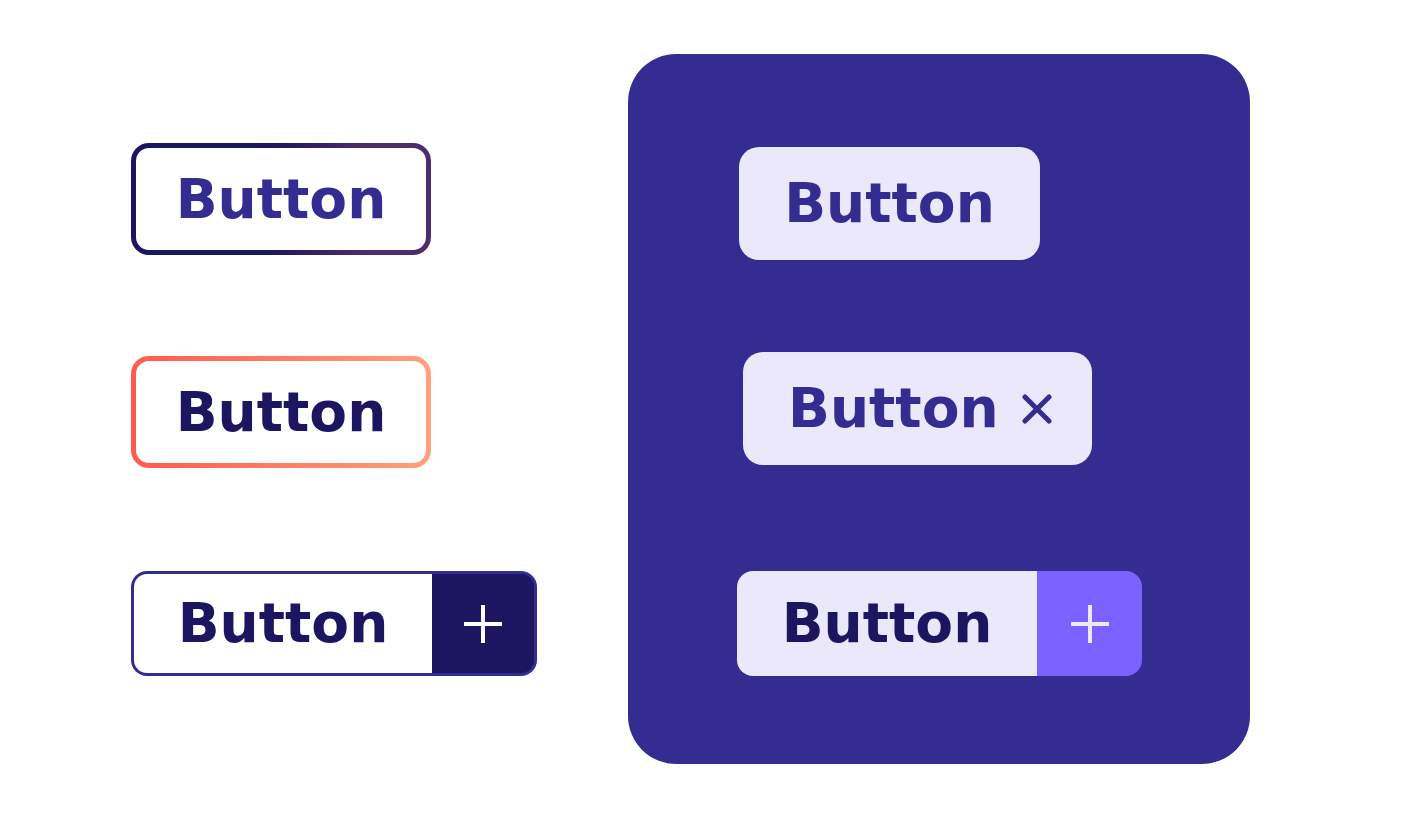 This screenshot has width=1413, height=827. Describe the element at coordinates (1036, 408) in the screenshot. I see `close-icon` at that location.